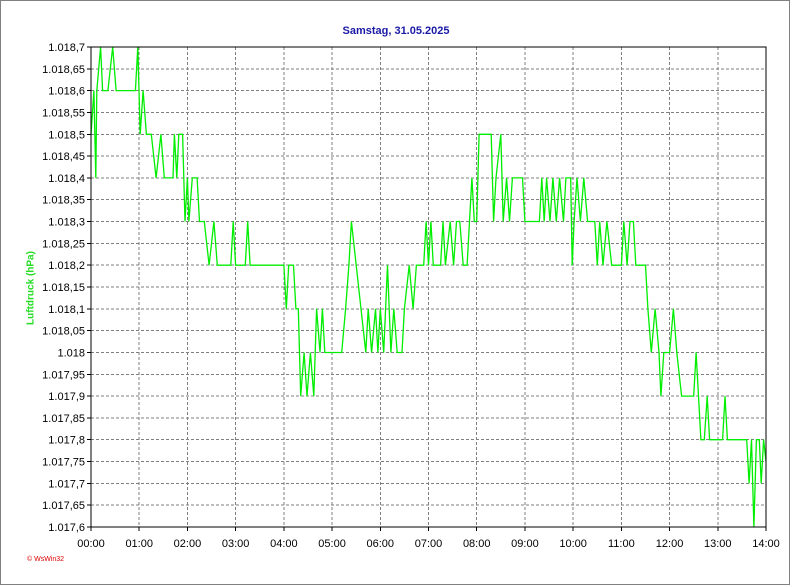 The height and width of the screenshot is (587, 792). Describe the element at coordinates (66, 441) in the screenshot. I see `y-tick-label: 1.017,8` at that location.